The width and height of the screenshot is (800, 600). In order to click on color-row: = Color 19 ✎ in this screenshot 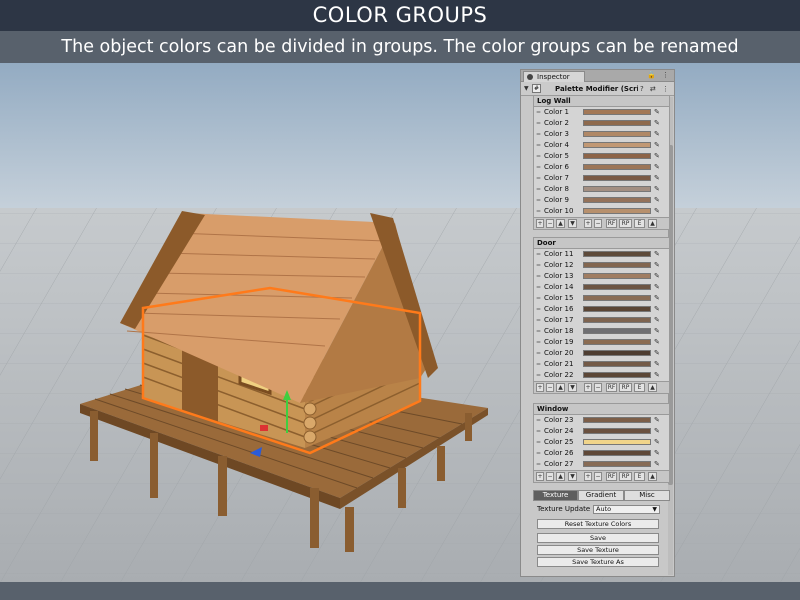, I will do `click(601, 342)`.